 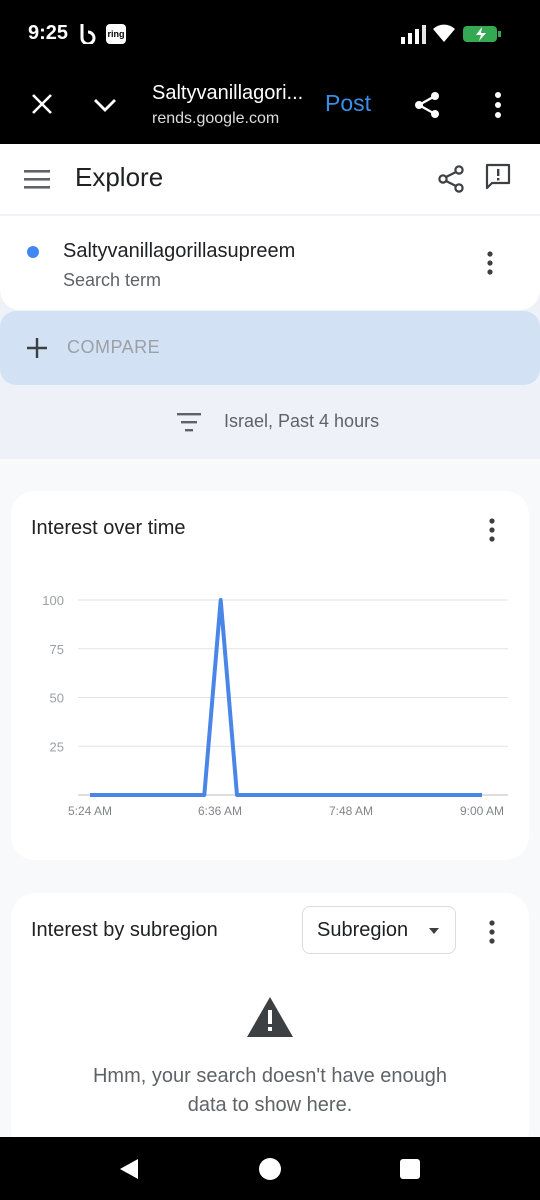 I want to click on filter-row: Israel, Past 4 hours, so click(x=270, y=422).